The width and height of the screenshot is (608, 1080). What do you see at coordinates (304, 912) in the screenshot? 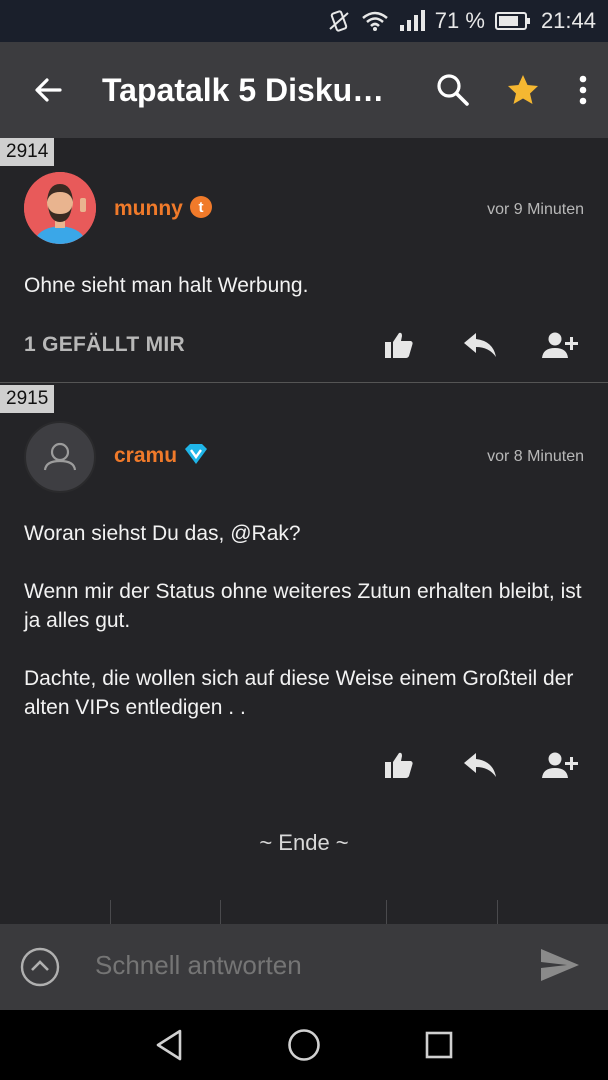
I see `bottom-toolbar-edge` at bounding box center [304, 912].